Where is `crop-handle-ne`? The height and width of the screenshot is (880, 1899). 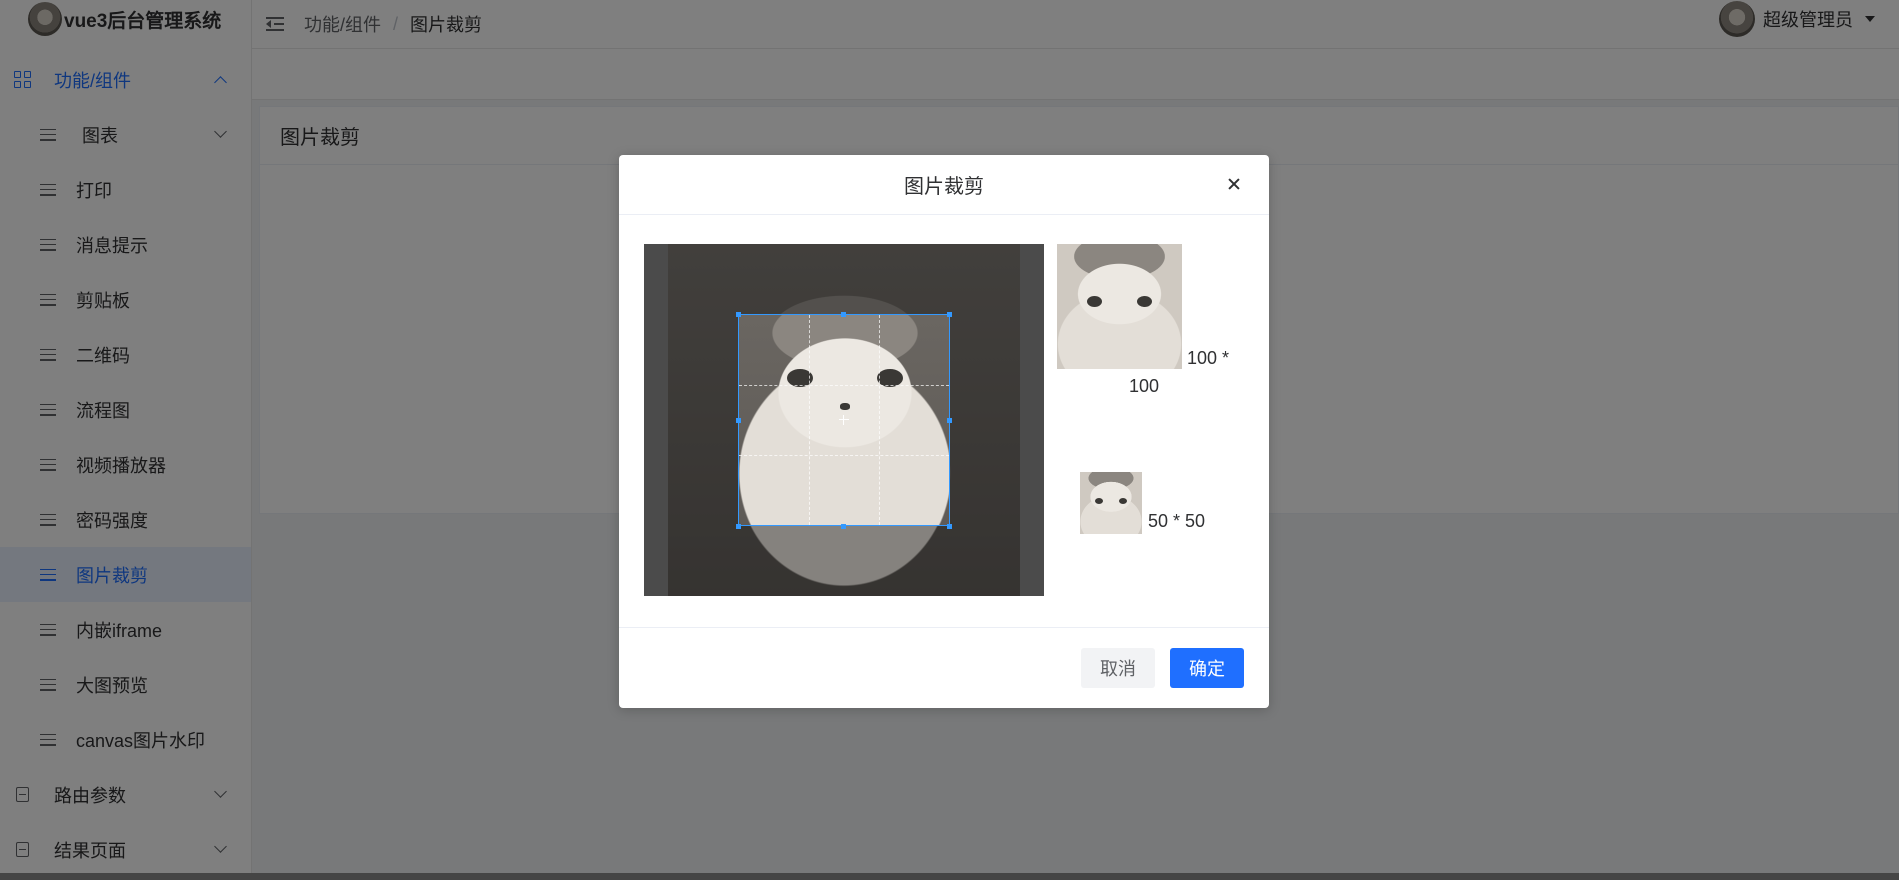 crop-handle-ne is located at coordinates (949, 314).